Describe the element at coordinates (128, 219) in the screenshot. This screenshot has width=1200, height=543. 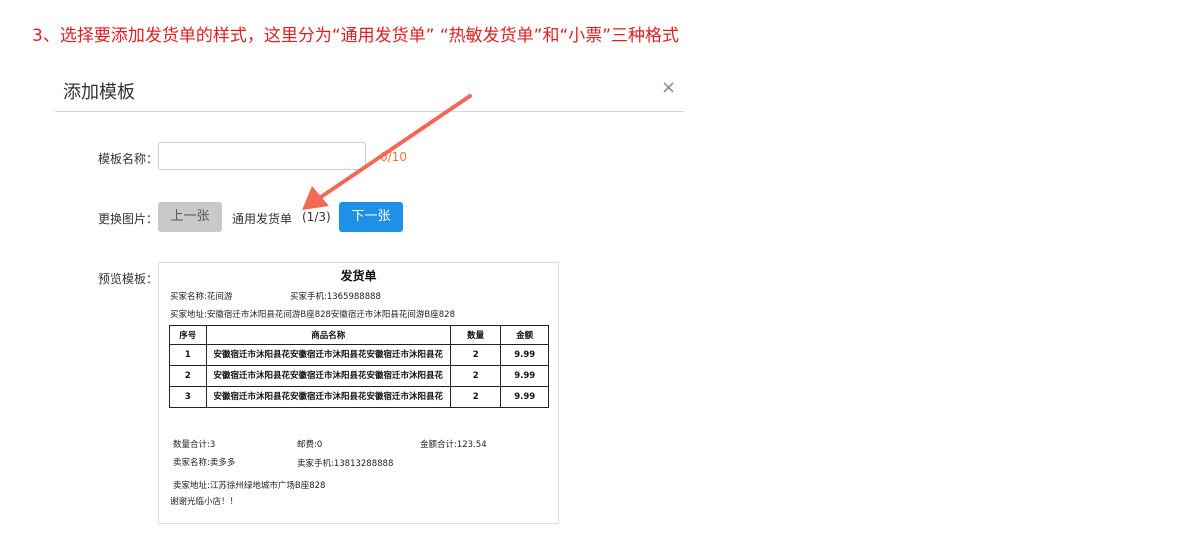
I see `change-image-label: 更换图片：` at that location.